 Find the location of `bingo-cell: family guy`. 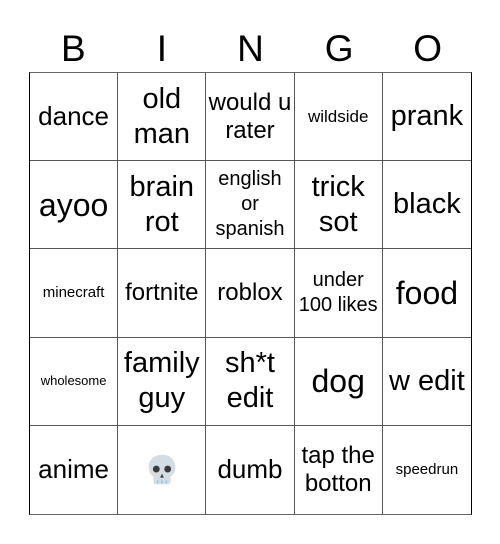

bingo-cell: family guy is located at coordinates (162, 381).